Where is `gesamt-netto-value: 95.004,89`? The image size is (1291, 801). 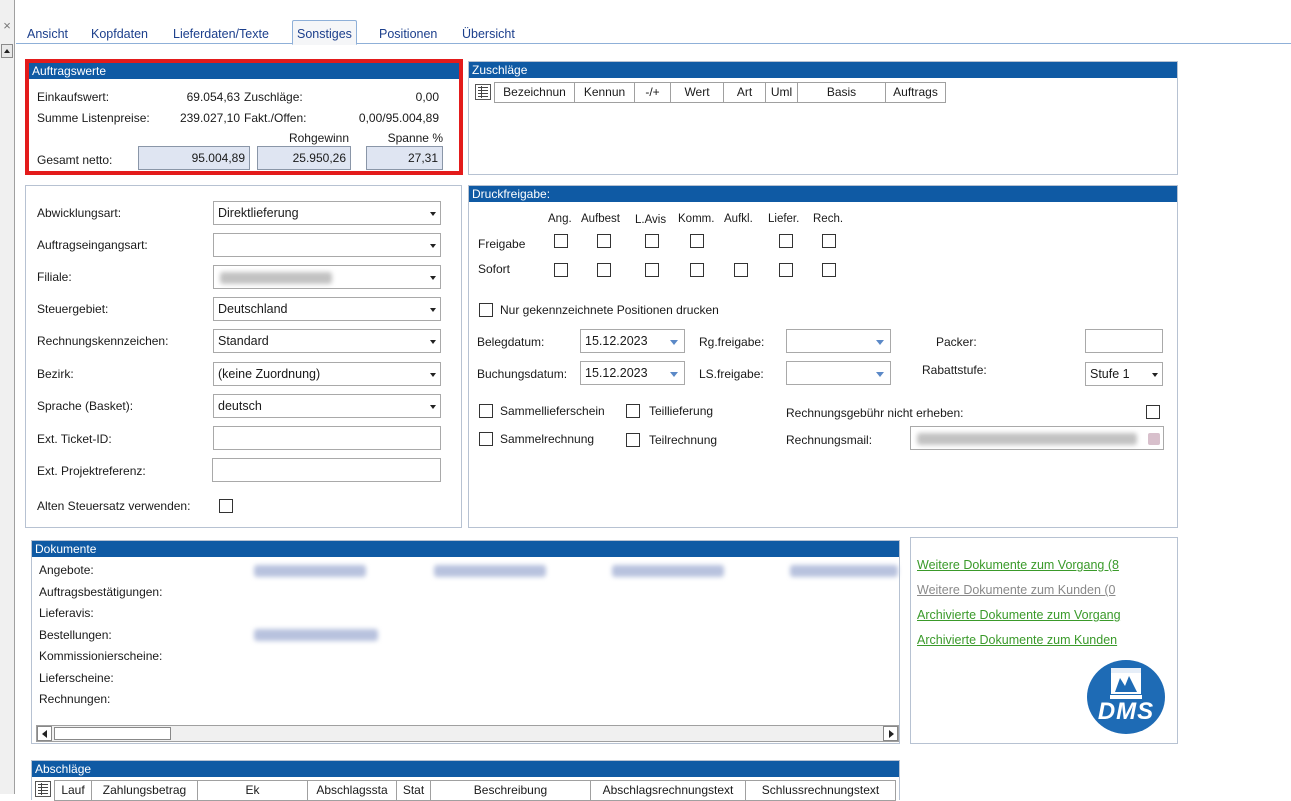 gesamt-netto-value: 95.004,89 is located at coordinates (194, 158).